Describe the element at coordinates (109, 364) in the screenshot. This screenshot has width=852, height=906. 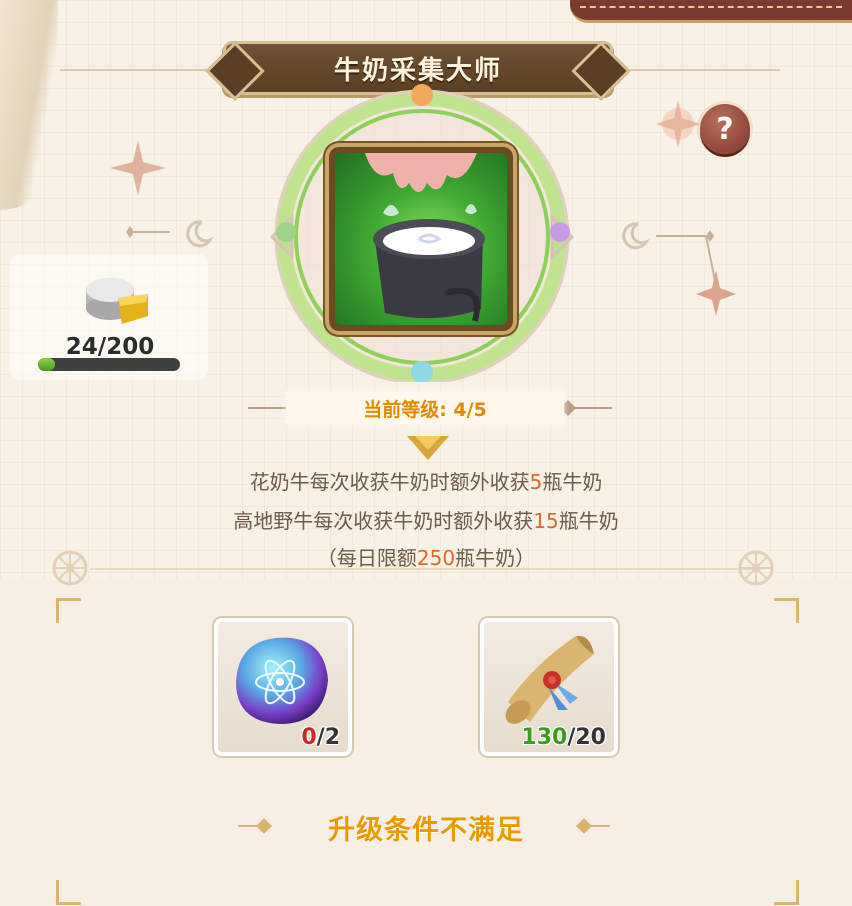
I see `resource-progress-bar` at that location.